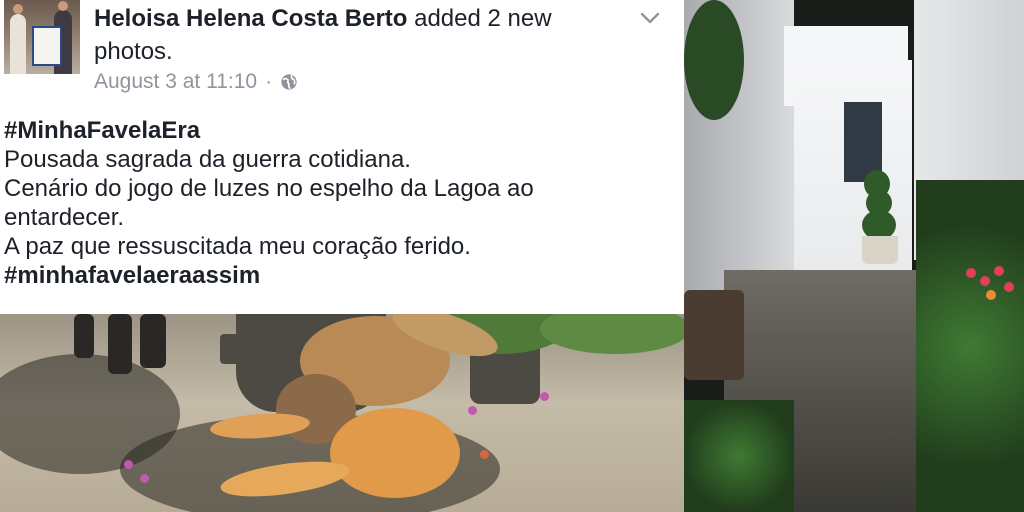 The height and width of the screenshot is (512, 1024). What do you see at coordinates (650, 18) in the screenshot?
I see `chevron-down-icon` at bounding box center [650, 18].